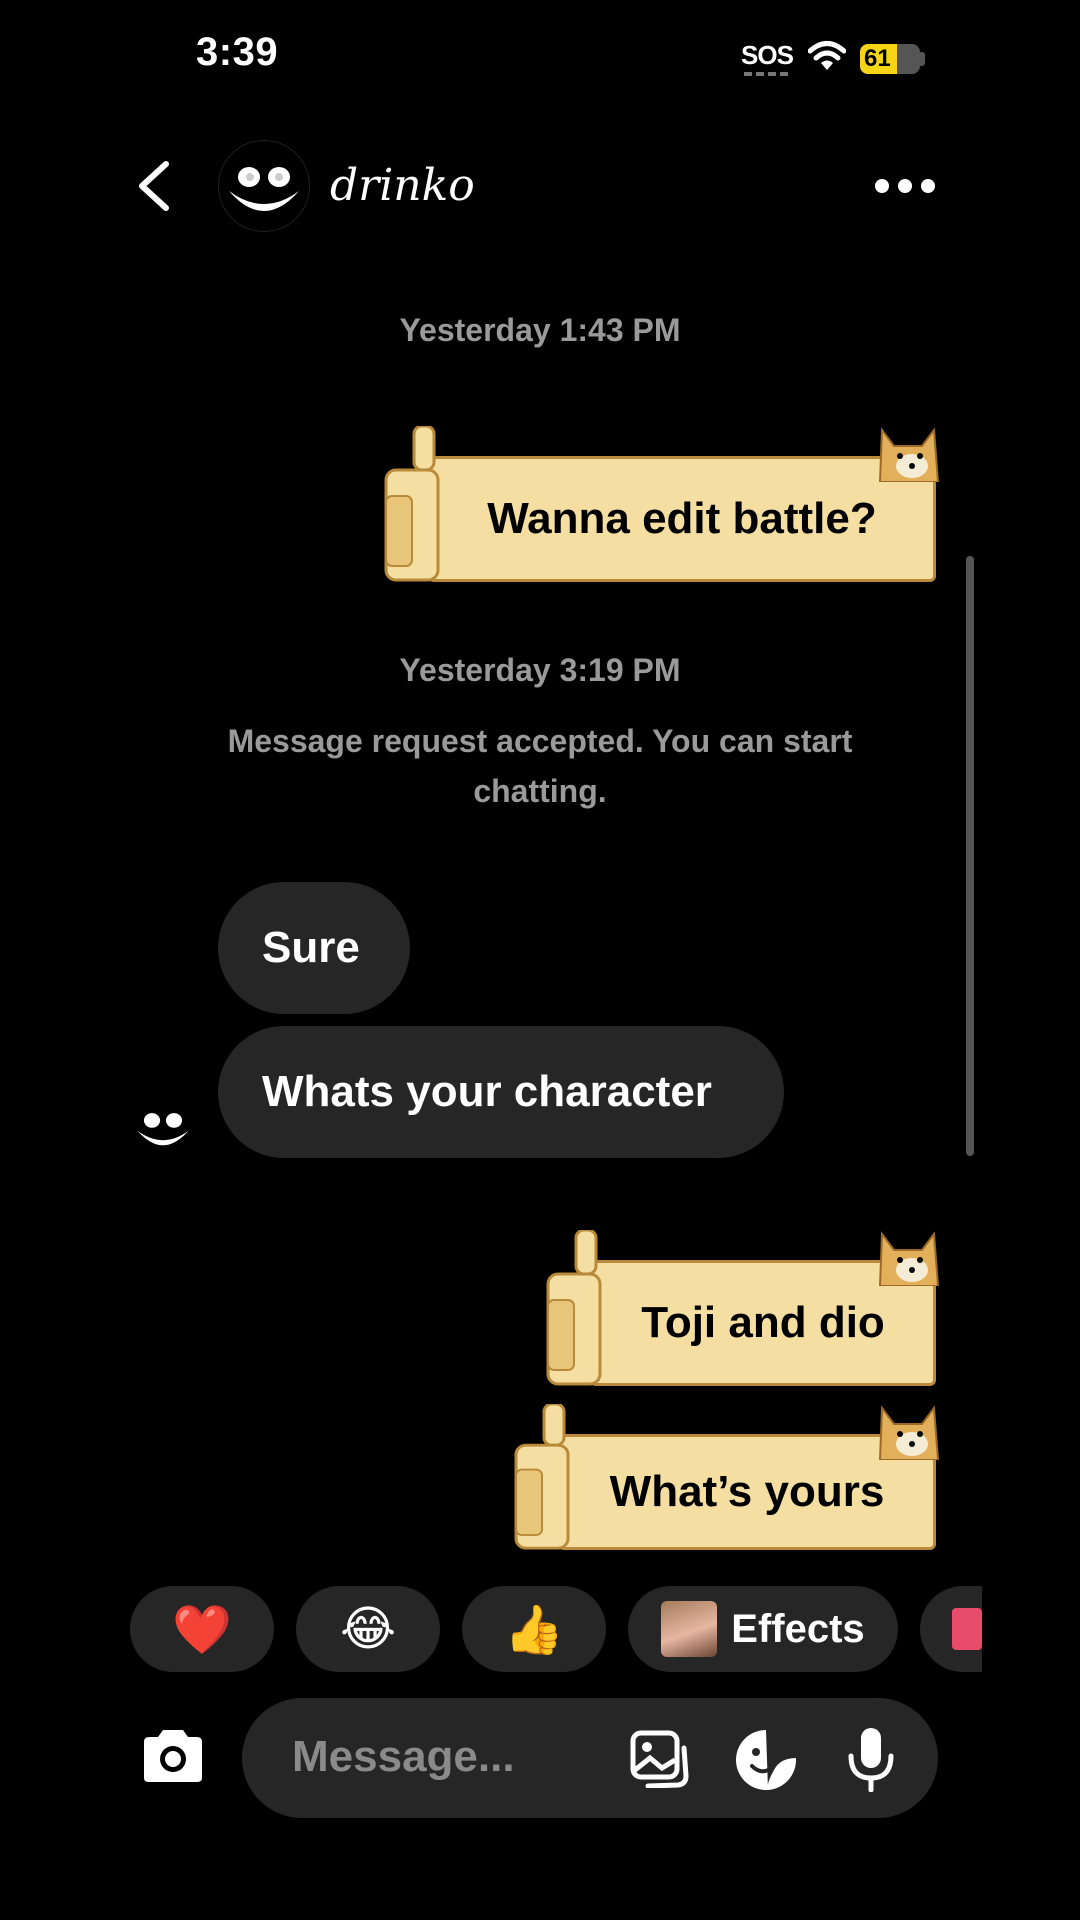 Image resolution: width=1080 pixels, height=1920 pixels. I want to click on battery-icon: 61, so click(890, 59).